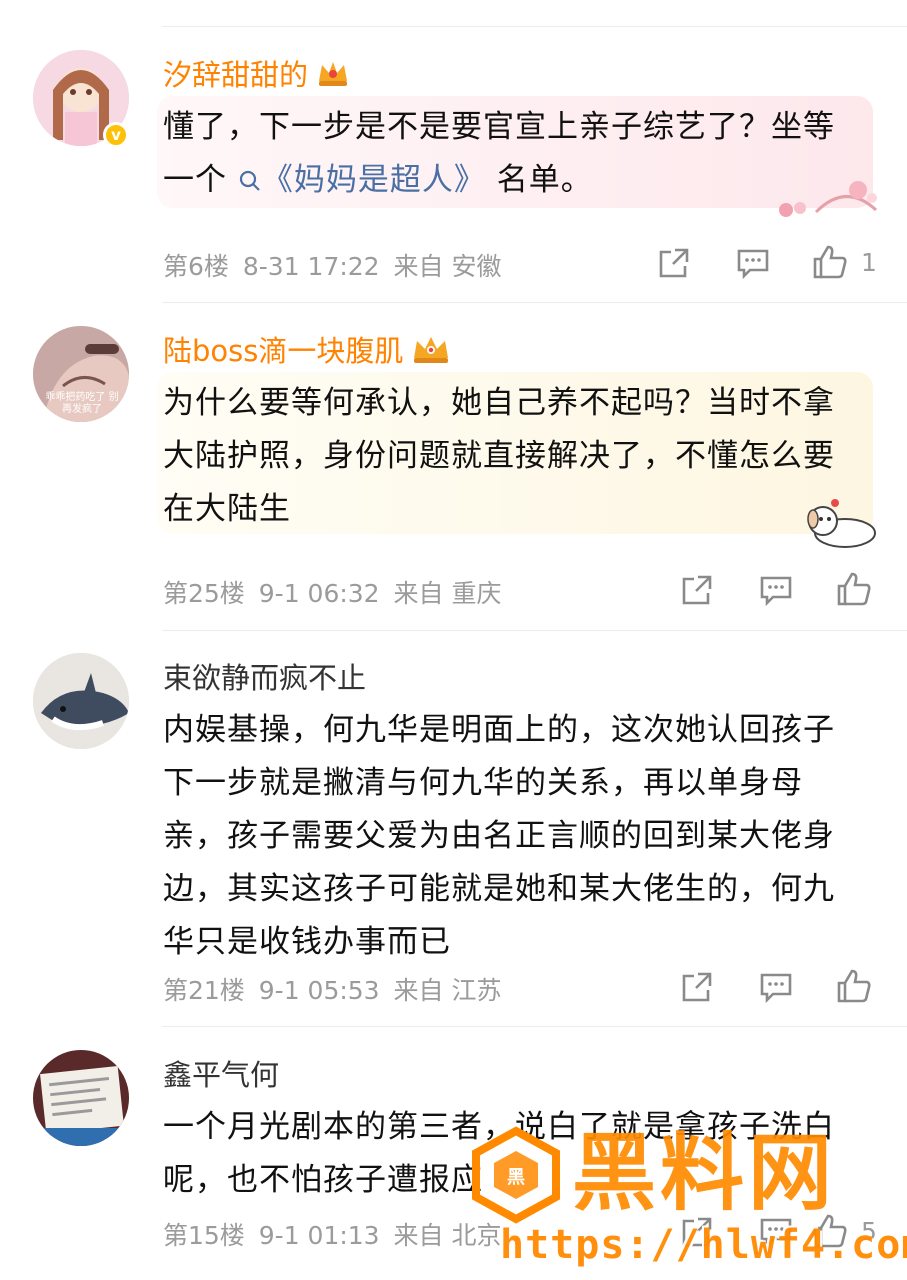  I want to click on comment-meta: 第6楼 8-31 17:22 来自 安徽, so click(332, 266).